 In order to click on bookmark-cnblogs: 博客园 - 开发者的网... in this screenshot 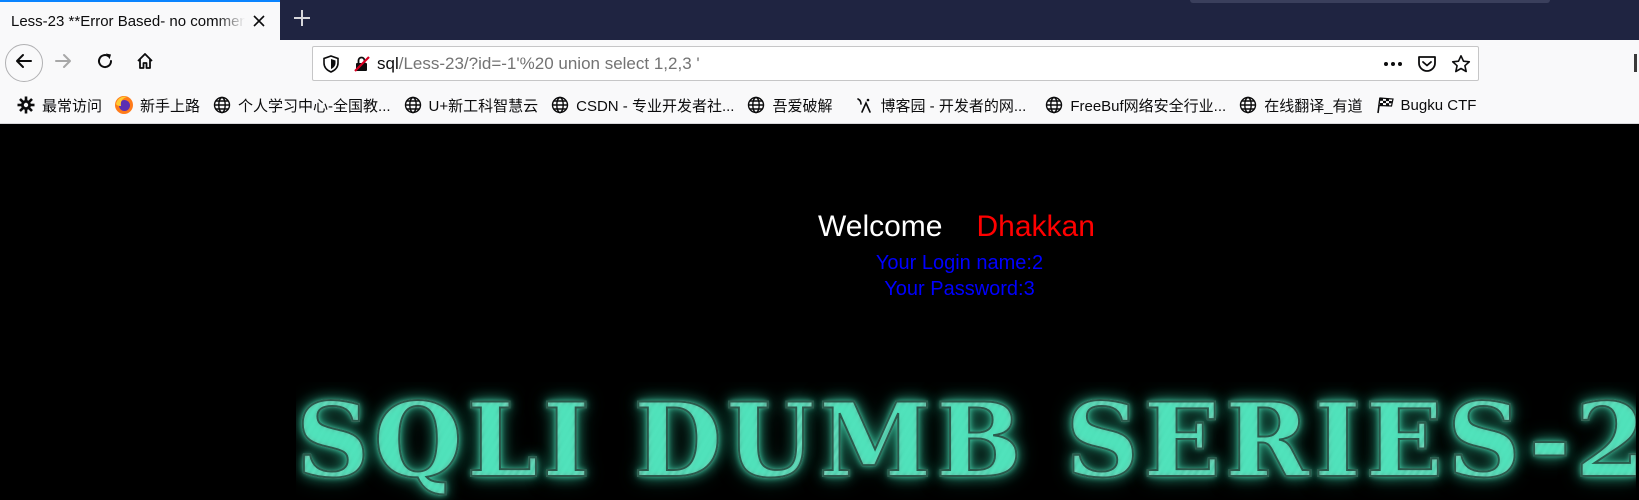, I will do `click(940, 105)`.